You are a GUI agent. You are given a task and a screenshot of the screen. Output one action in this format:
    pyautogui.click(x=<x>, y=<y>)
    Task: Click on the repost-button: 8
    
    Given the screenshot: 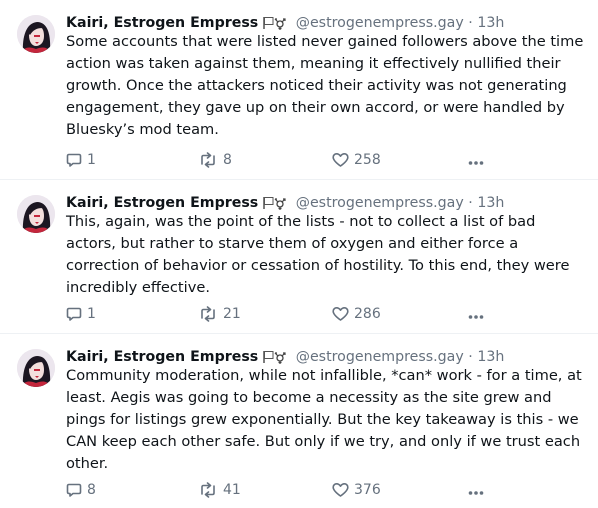 What is the action you would take?
    pyautogui.click(x=215, y=160)
    